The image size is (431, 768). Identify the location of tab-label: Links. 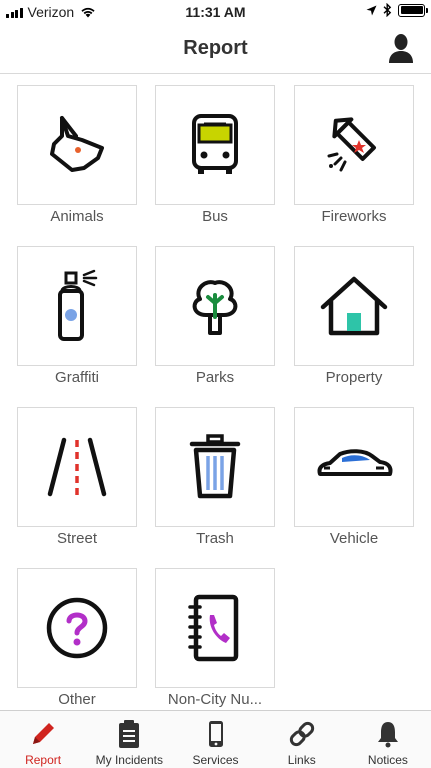
(301, 760).